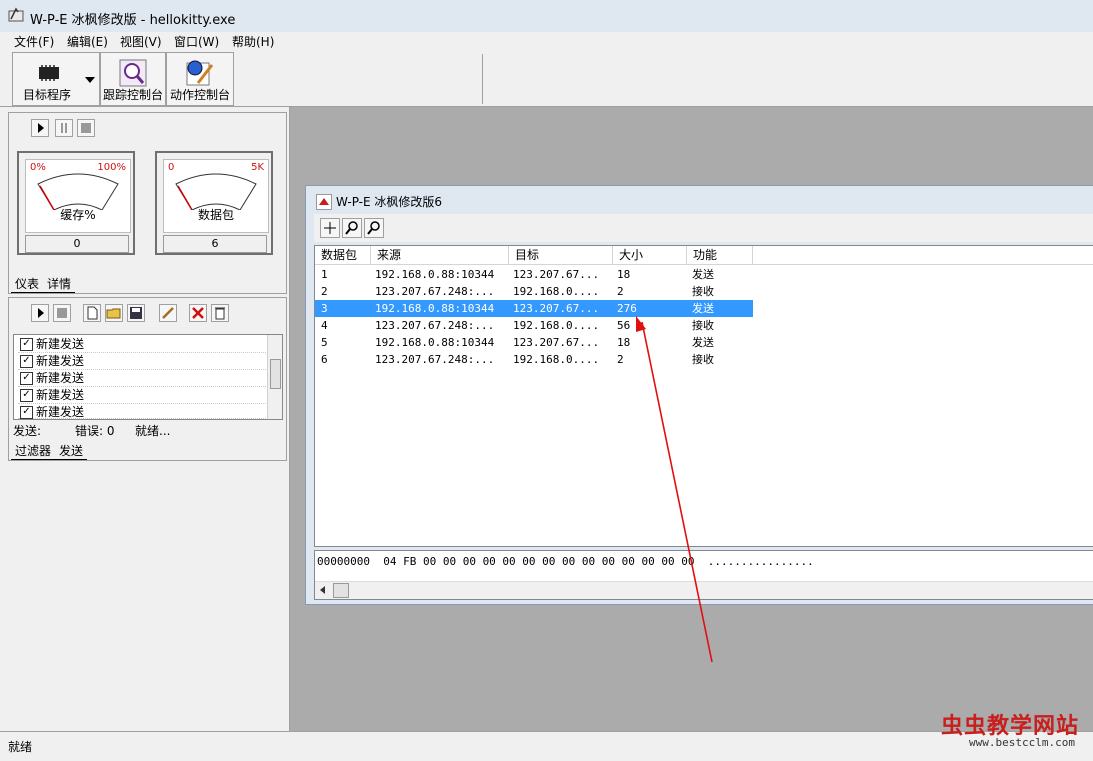 The image size is (1093, 761). I want to click on watermark-url: www.bestcclm.com, so click(1022, 742).